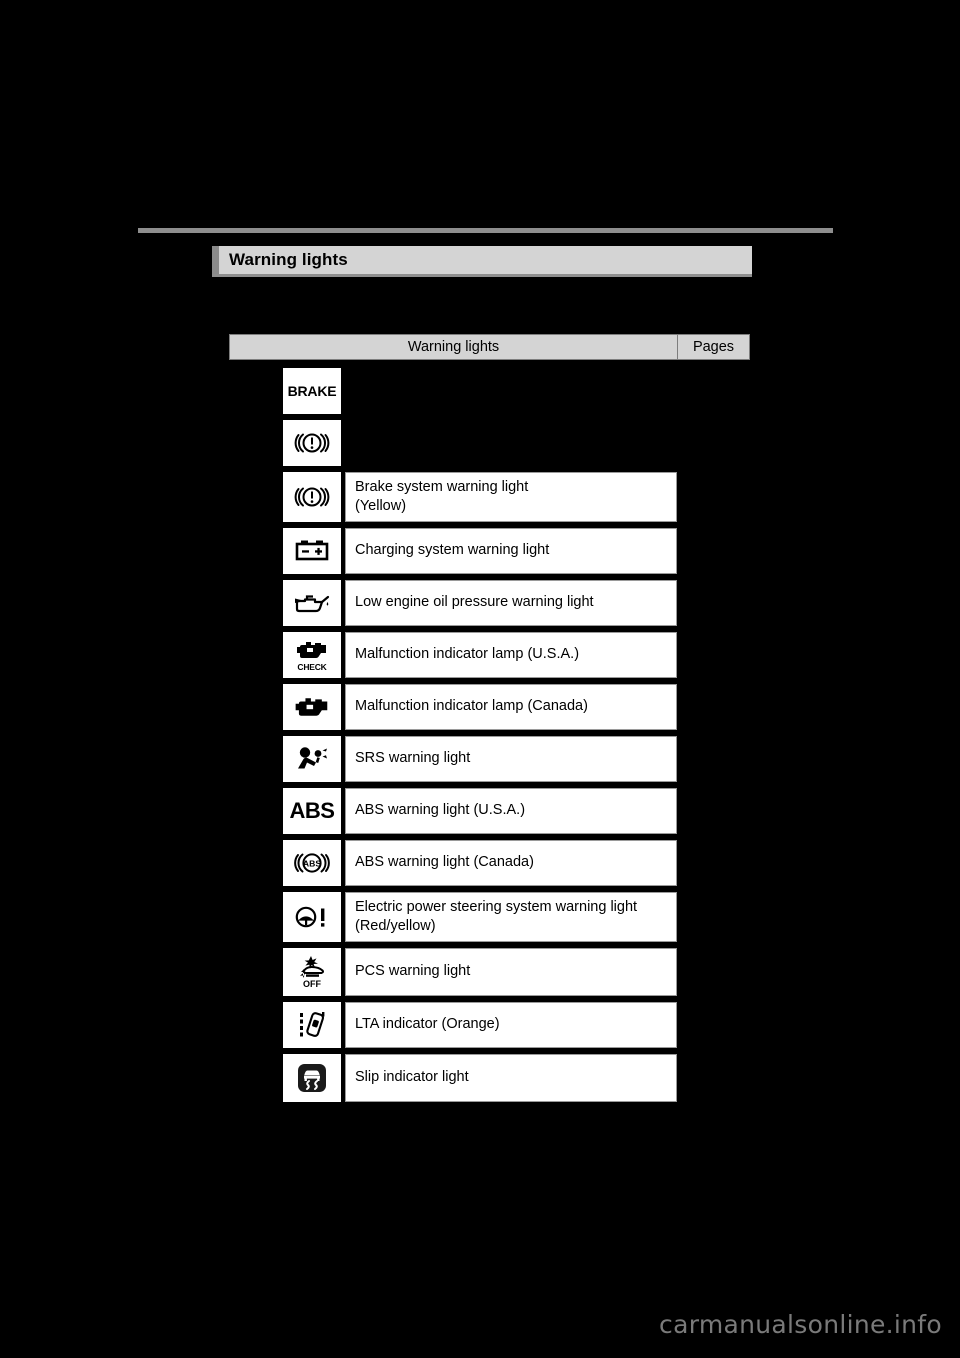 This screenshot has width=960, height=1358. I want to click on table-row: ABS ABS warning light (Canada), so click(483, 863).